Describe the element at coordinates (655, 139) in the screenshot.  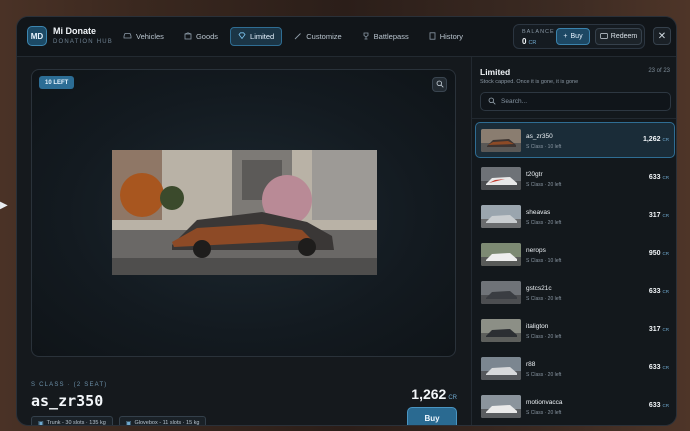
I see `item-price: 1,262 CR` at that location.